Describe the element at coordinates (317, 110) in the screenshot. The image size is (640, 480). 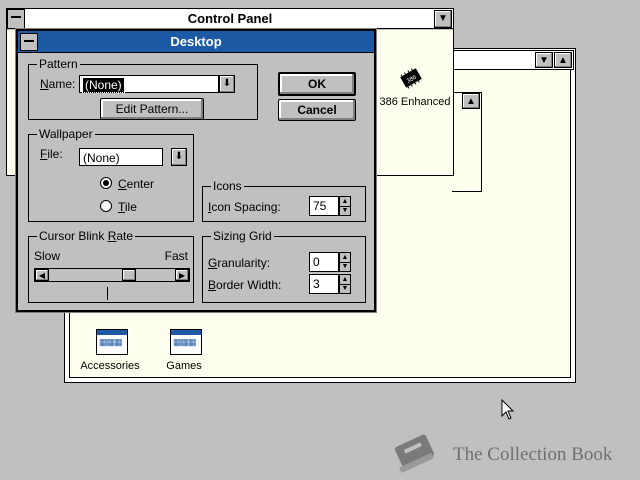
I see `cancel-button: Cancel` at that location.